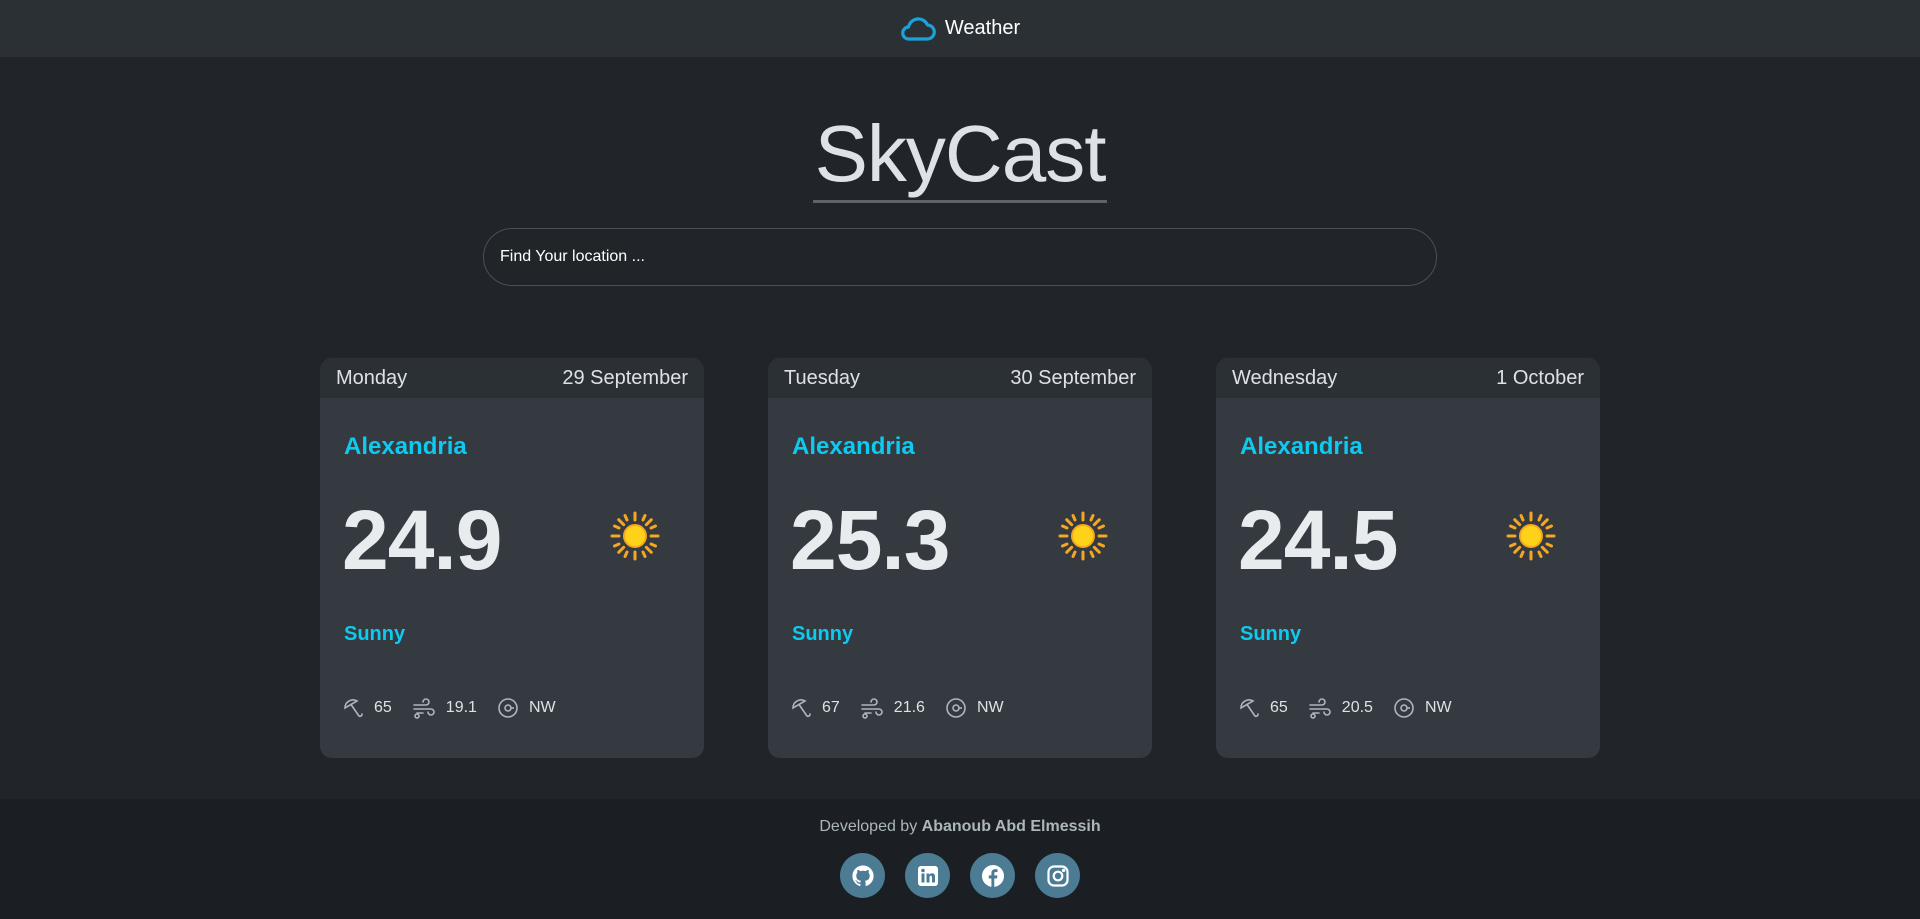 Image resolution: width=1920 pixels, height=919 pixels. Describe the element at coordinates (1011, 826) in the screenshot. I see `author-name: Abanoub Abd Elmessih` at that location.